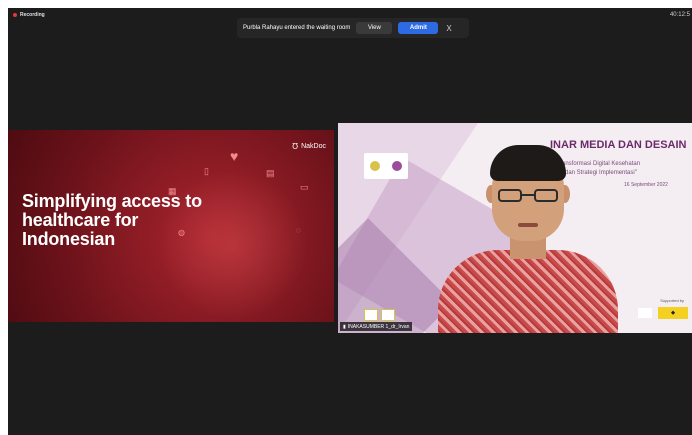  What do you see at coordinates (344, 326) in the screenshot?
I see `mic-icon: ▮` at bounding box center [344, 326].